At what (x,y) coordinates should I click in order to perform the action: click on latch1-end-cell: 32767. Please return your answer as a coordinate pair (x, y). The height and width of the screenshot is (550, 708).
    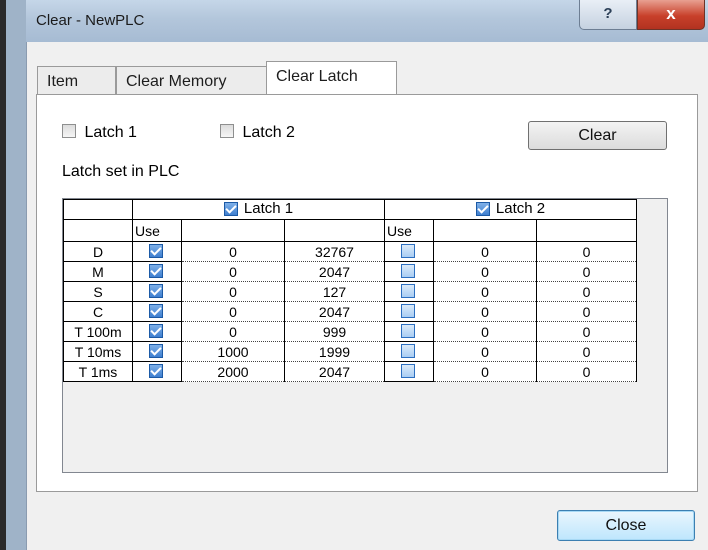
    Looking at the image, I should click on (334, 251).